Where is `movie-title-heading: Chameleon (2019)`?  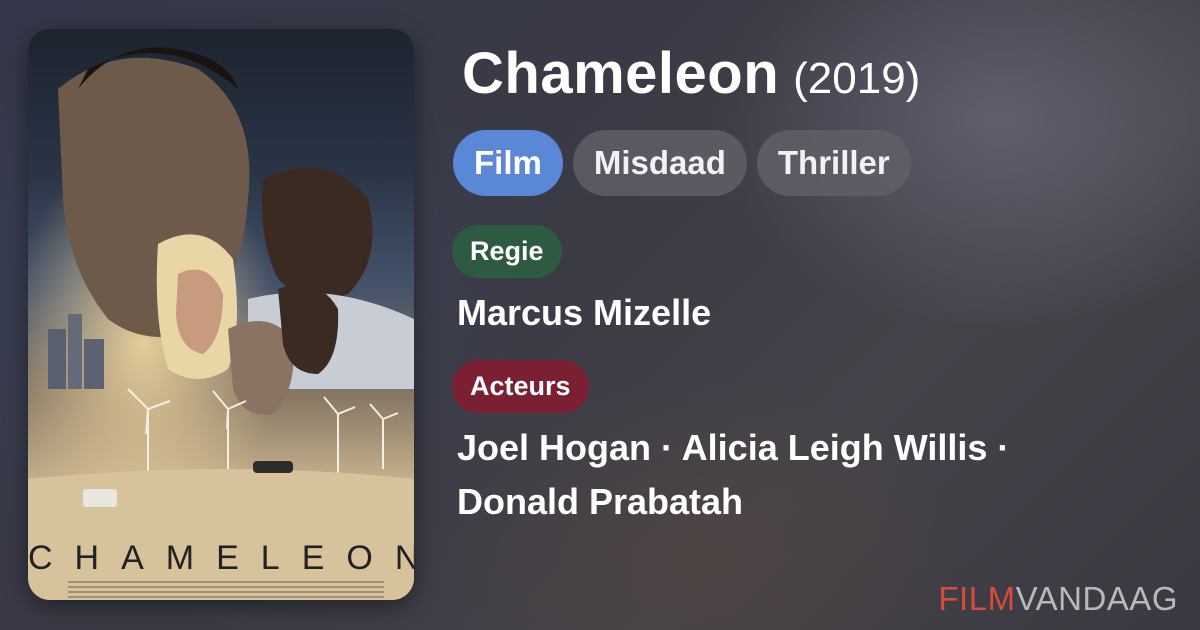
movie-title-heading: Chameleon (2019) is located at coordinates (691, 73).